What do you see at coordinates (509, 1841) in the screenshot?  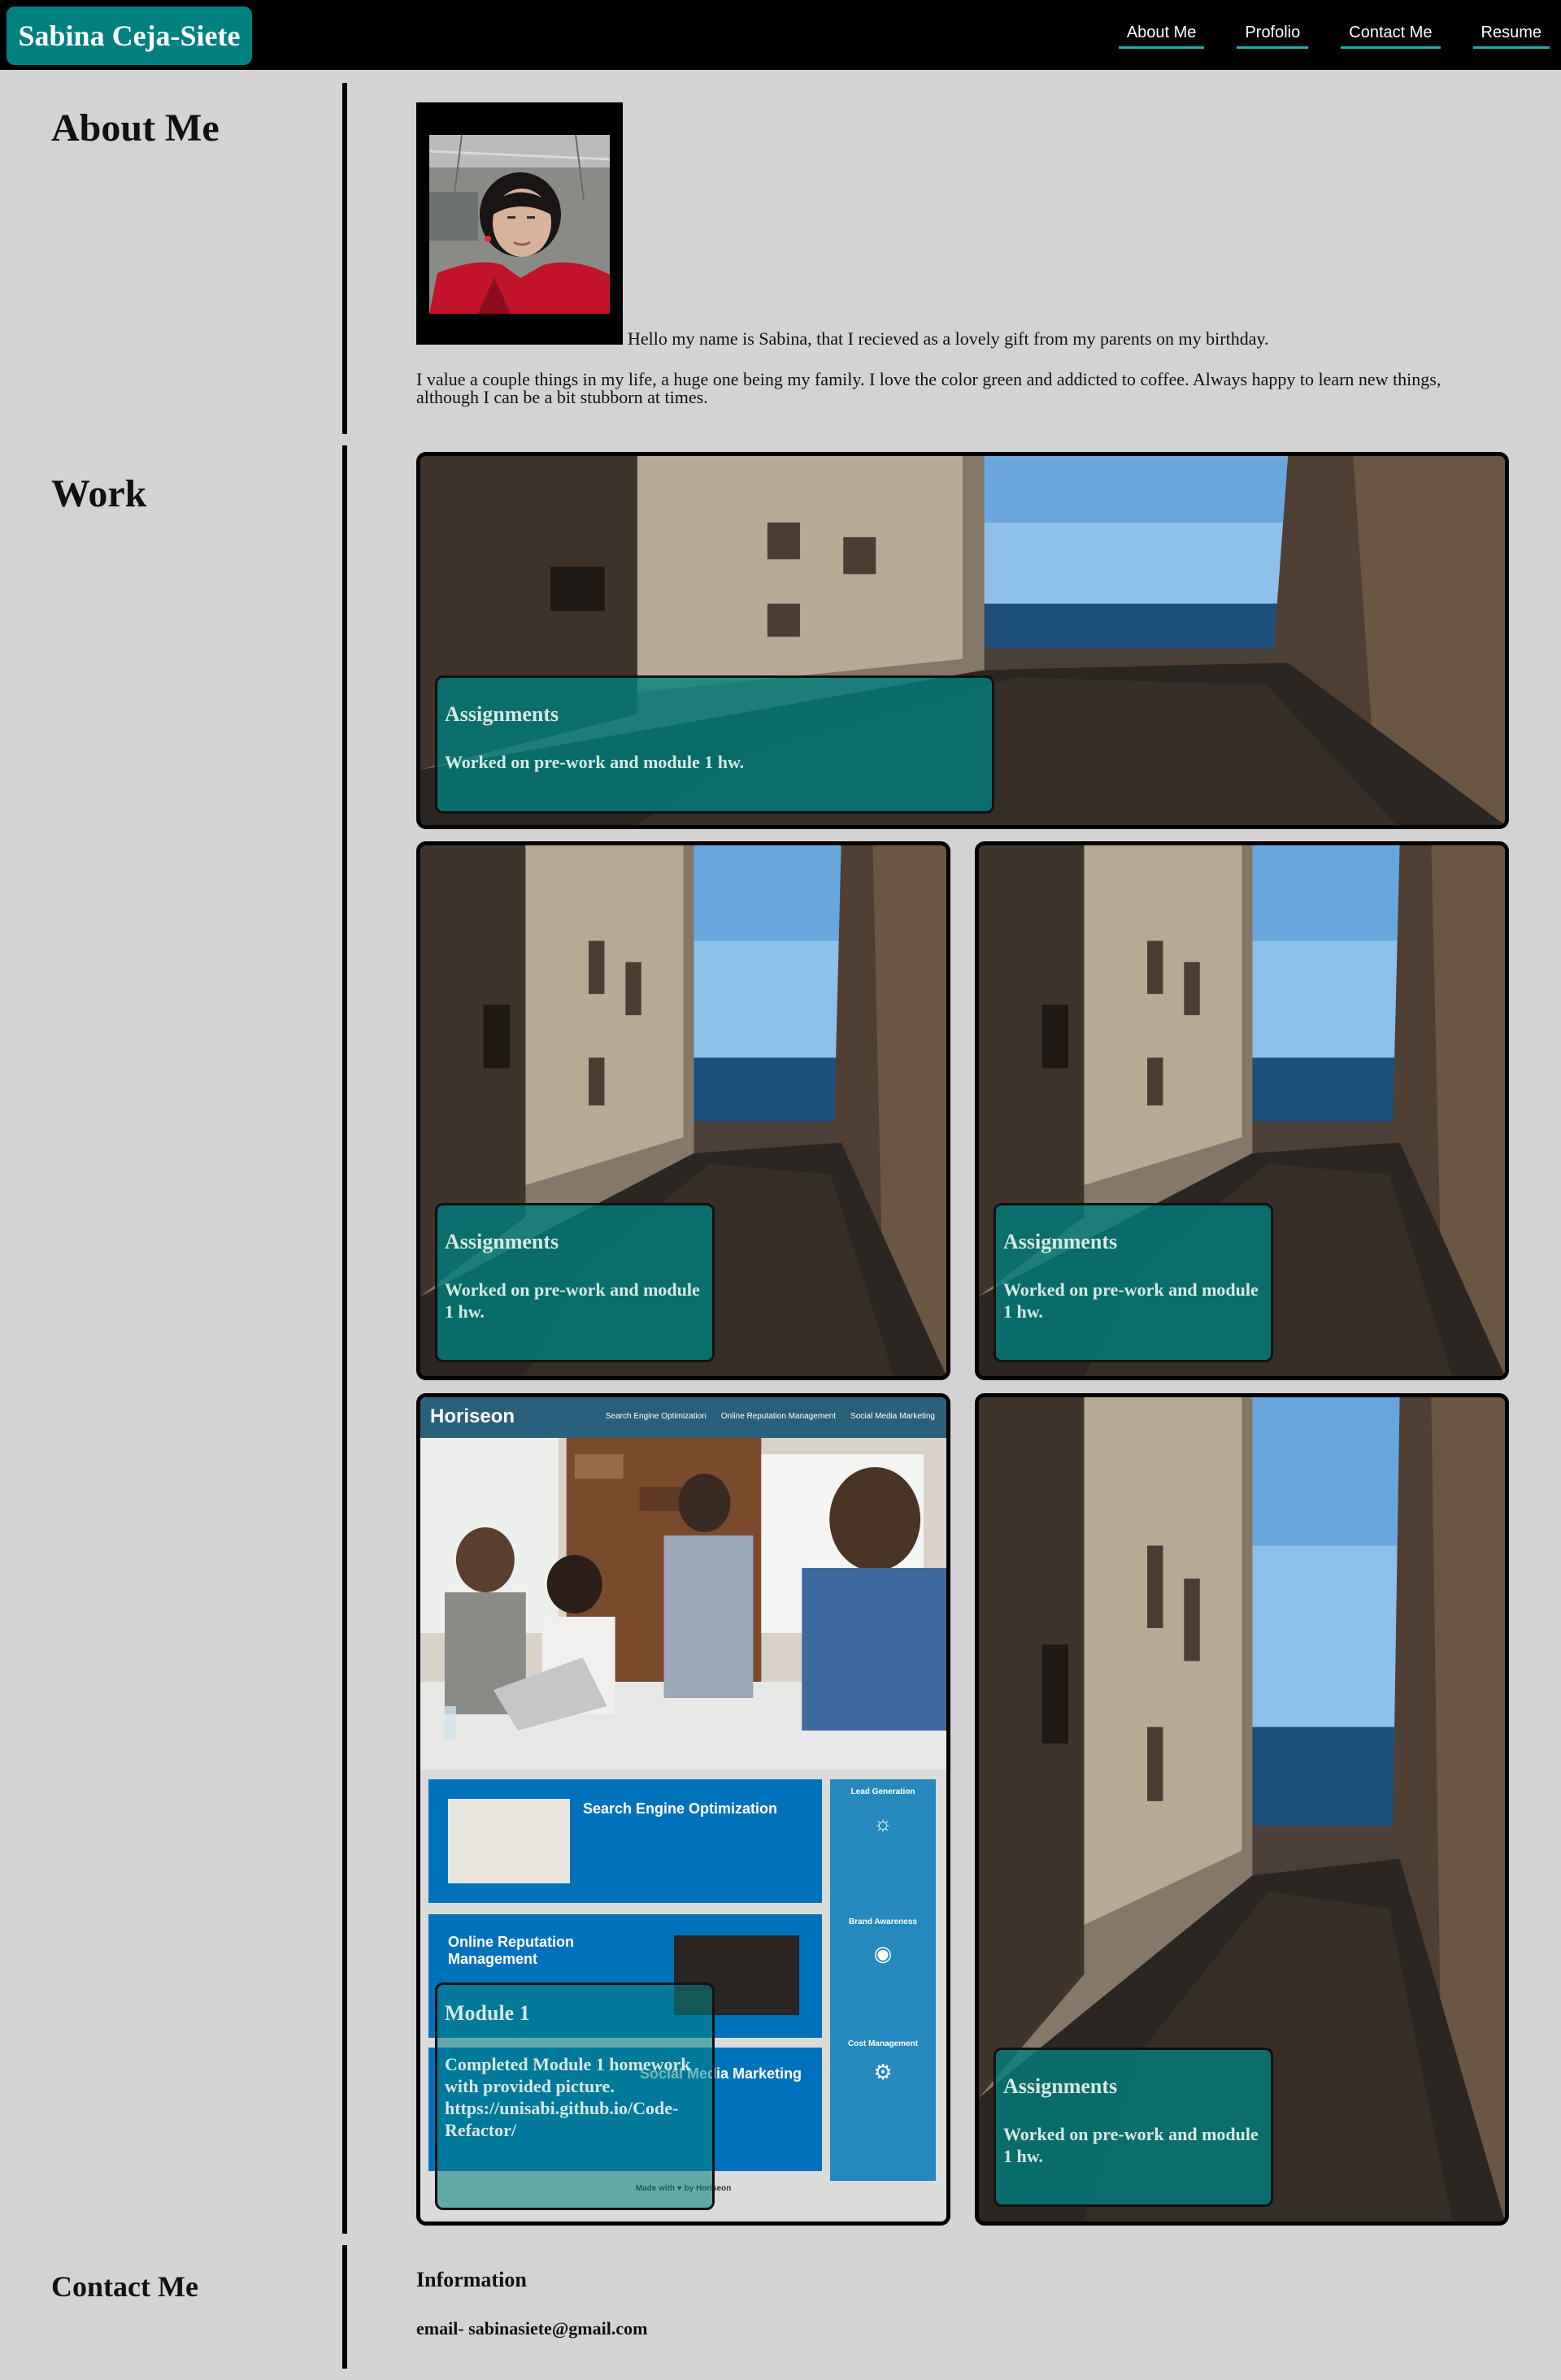 I see `horiseon-seo-image` at bounding box center [509, 1841].